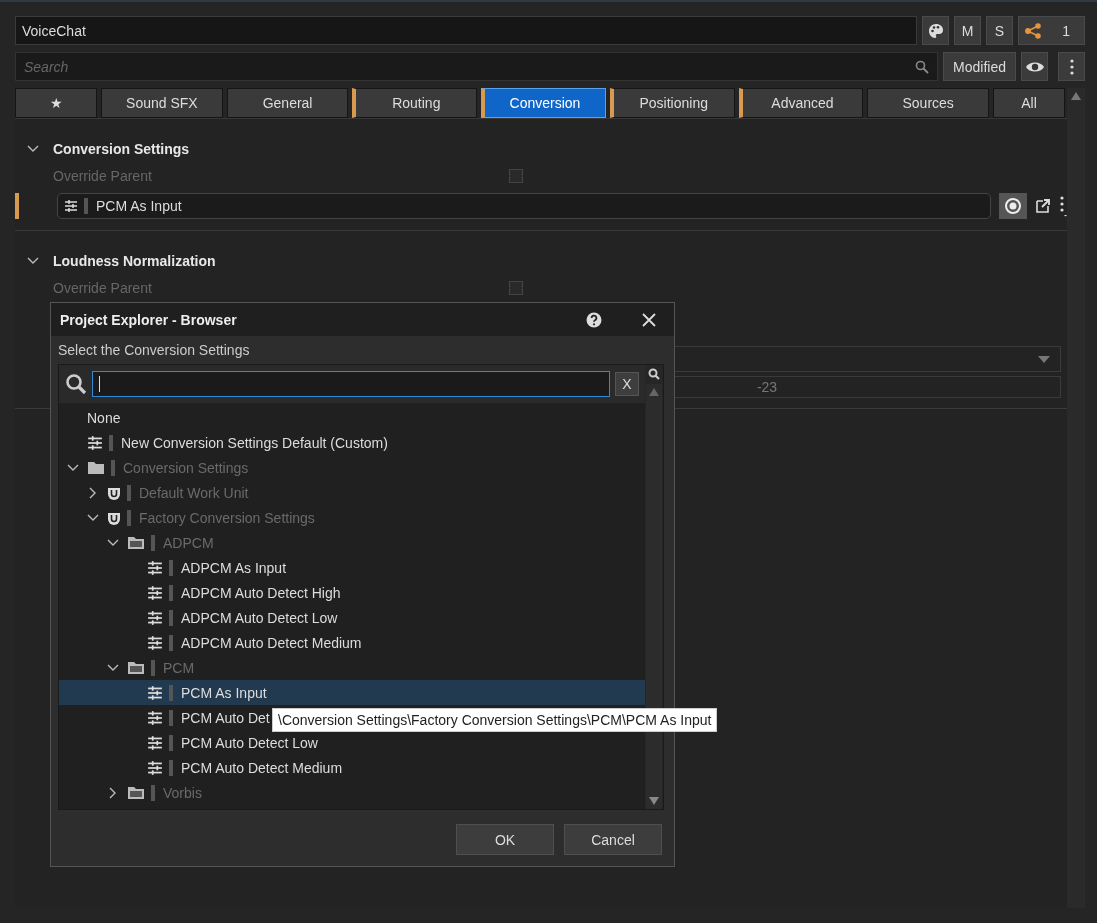  What do you see at coordinates (259, 617) in the screenshot?
I see `tree-item-label: ADPCM Auto Detect Low` at bounding box center [259, 617].